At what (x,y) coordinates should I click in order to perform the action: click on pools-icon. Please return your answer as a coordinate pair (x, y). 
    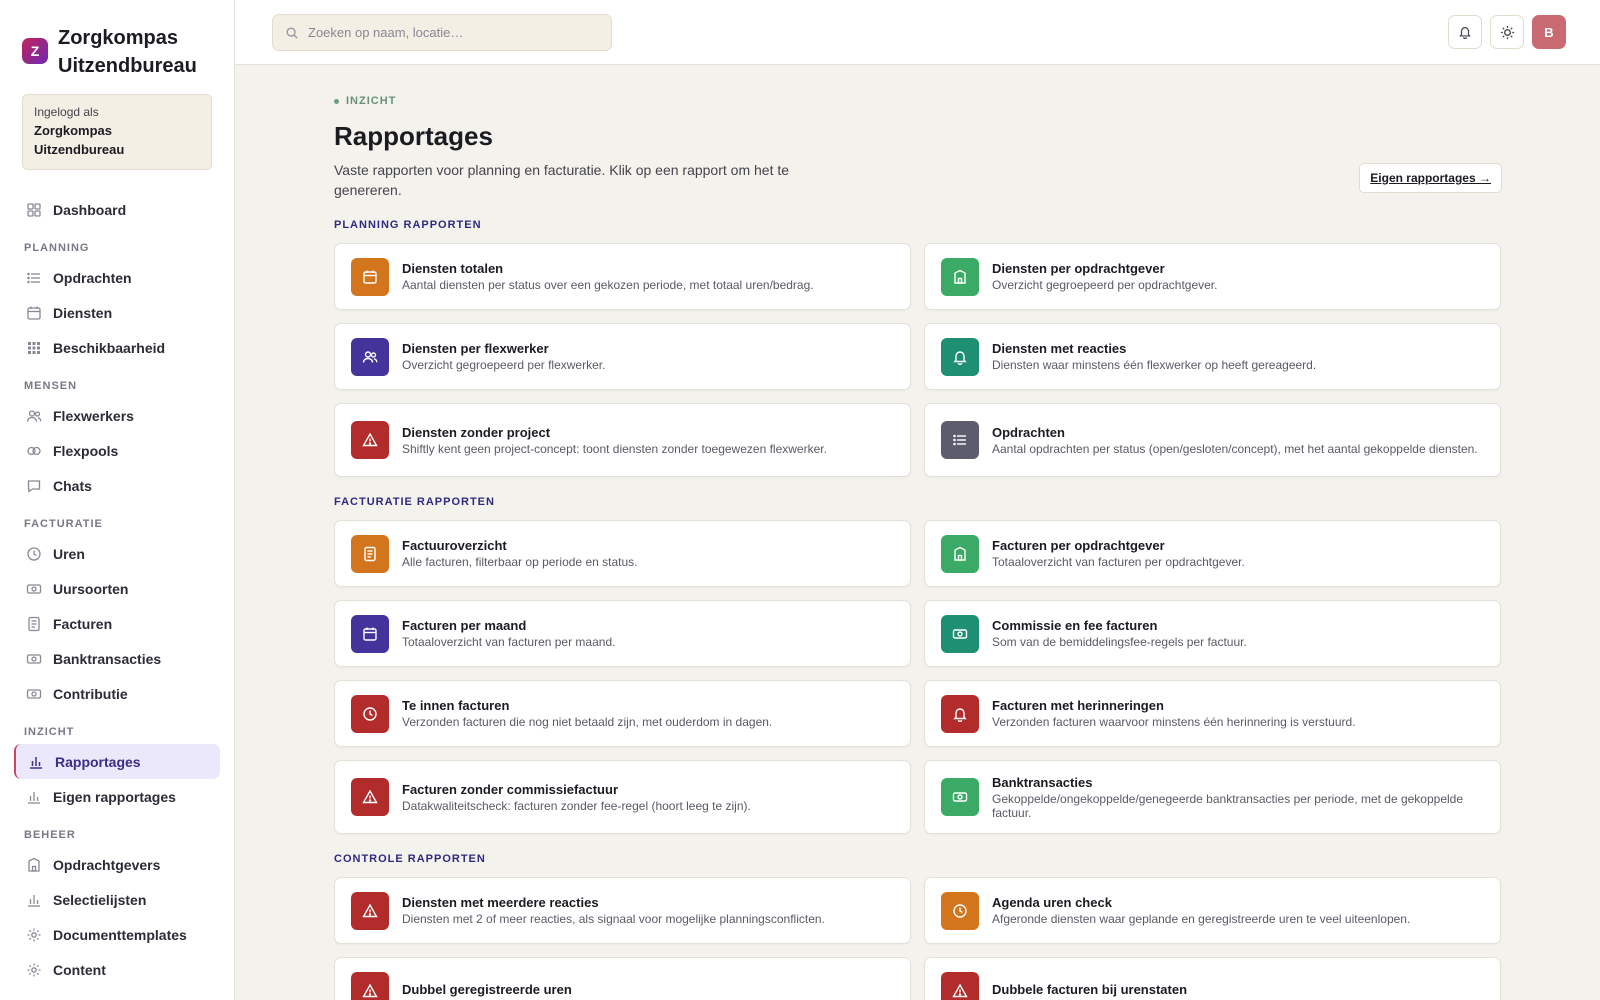
    Looking at the image, I should click on (34, 451).